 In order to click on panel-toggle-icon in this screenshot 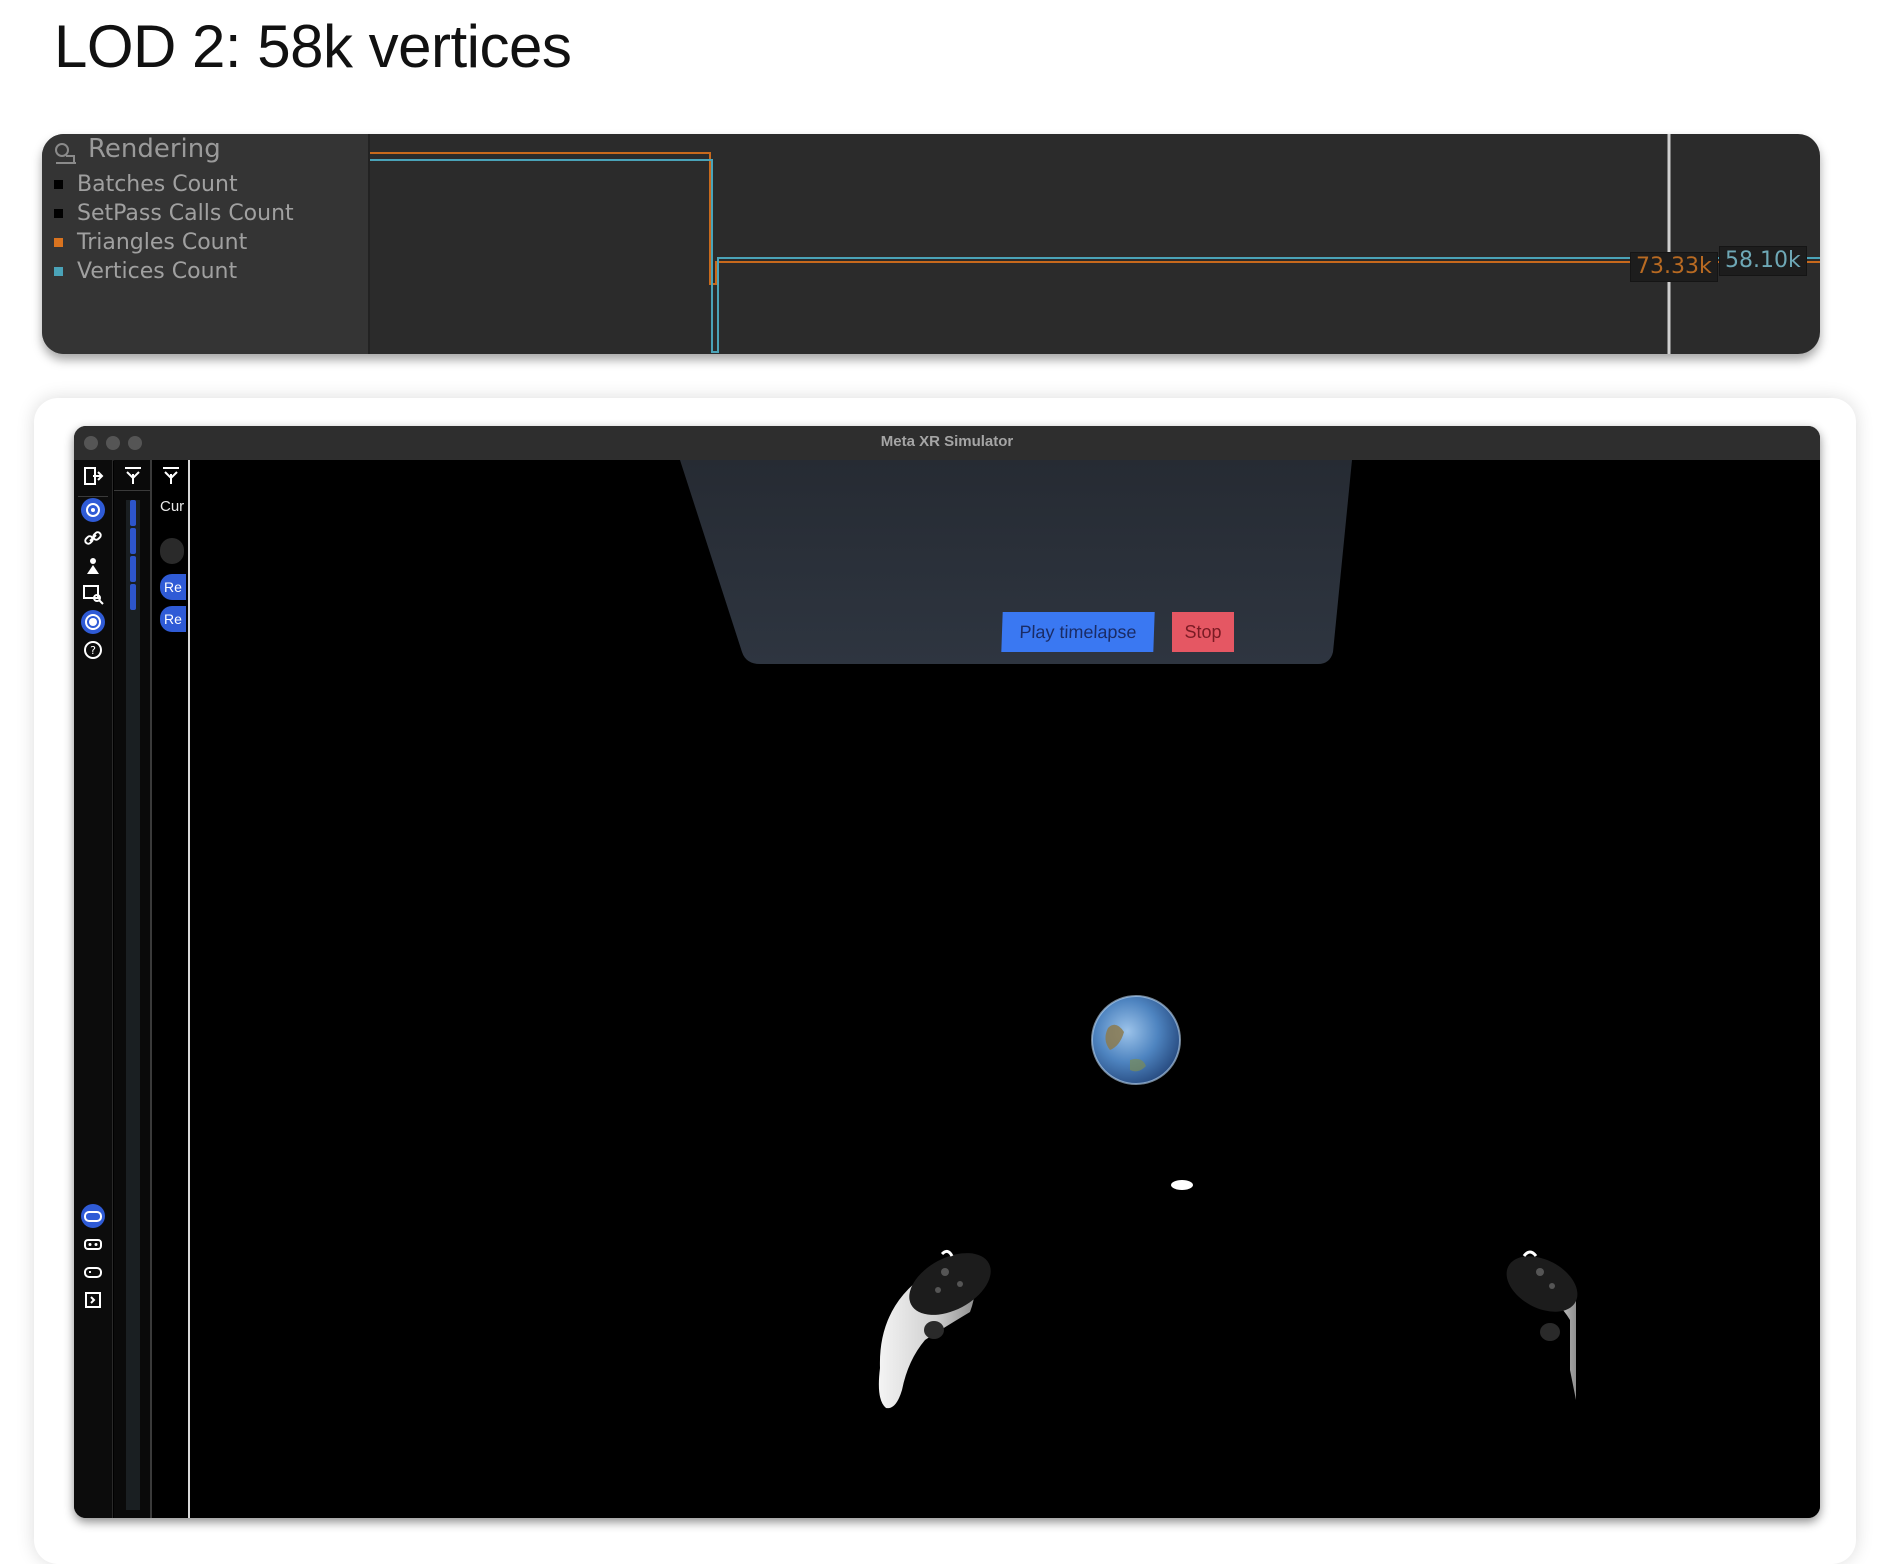, I will do `click(93, 1300)`.